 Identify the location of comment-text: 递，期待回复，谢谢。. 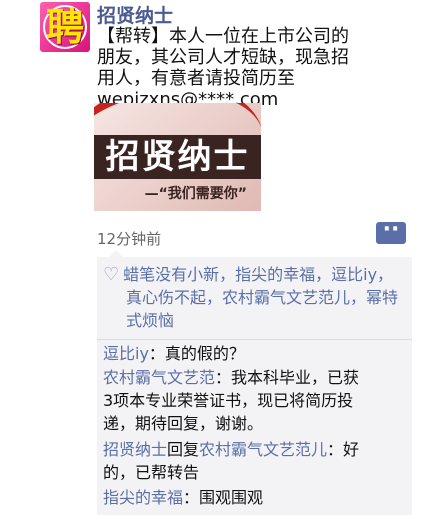
(183, 423).